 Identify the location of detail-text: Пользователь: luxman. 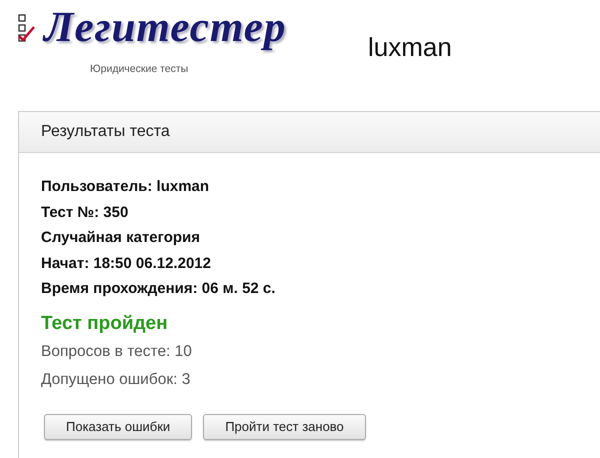
(125, 187).